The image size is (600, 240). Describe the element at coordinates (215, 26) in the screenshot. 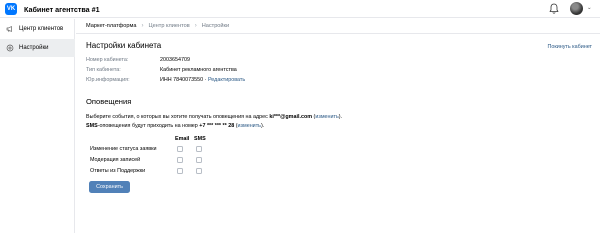

I see `breadcrumb-item: Настройки` at that location.